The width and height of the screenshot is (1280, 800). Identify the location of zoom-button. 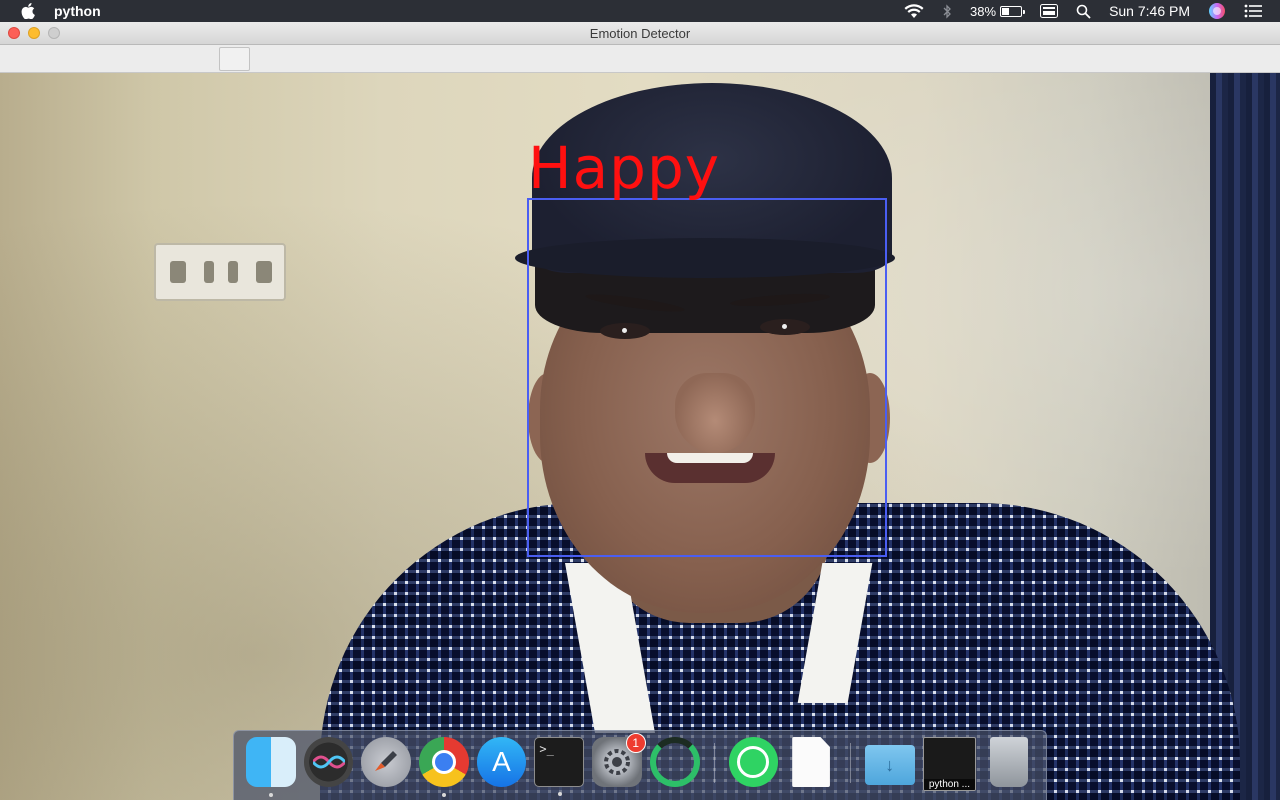
(54, 33).